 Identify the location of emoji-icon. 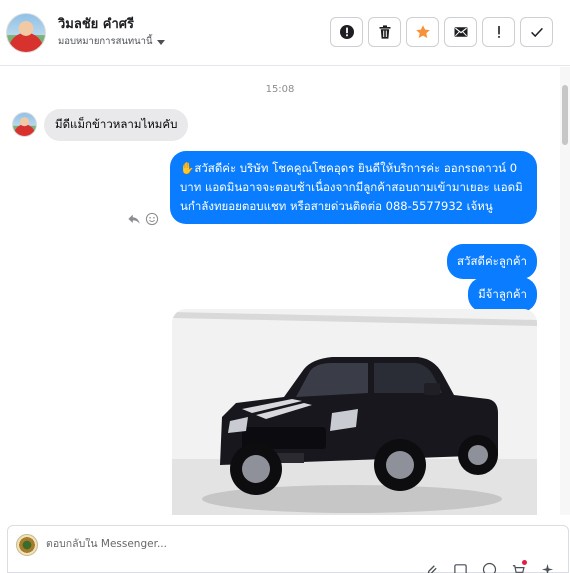
(489, 567).